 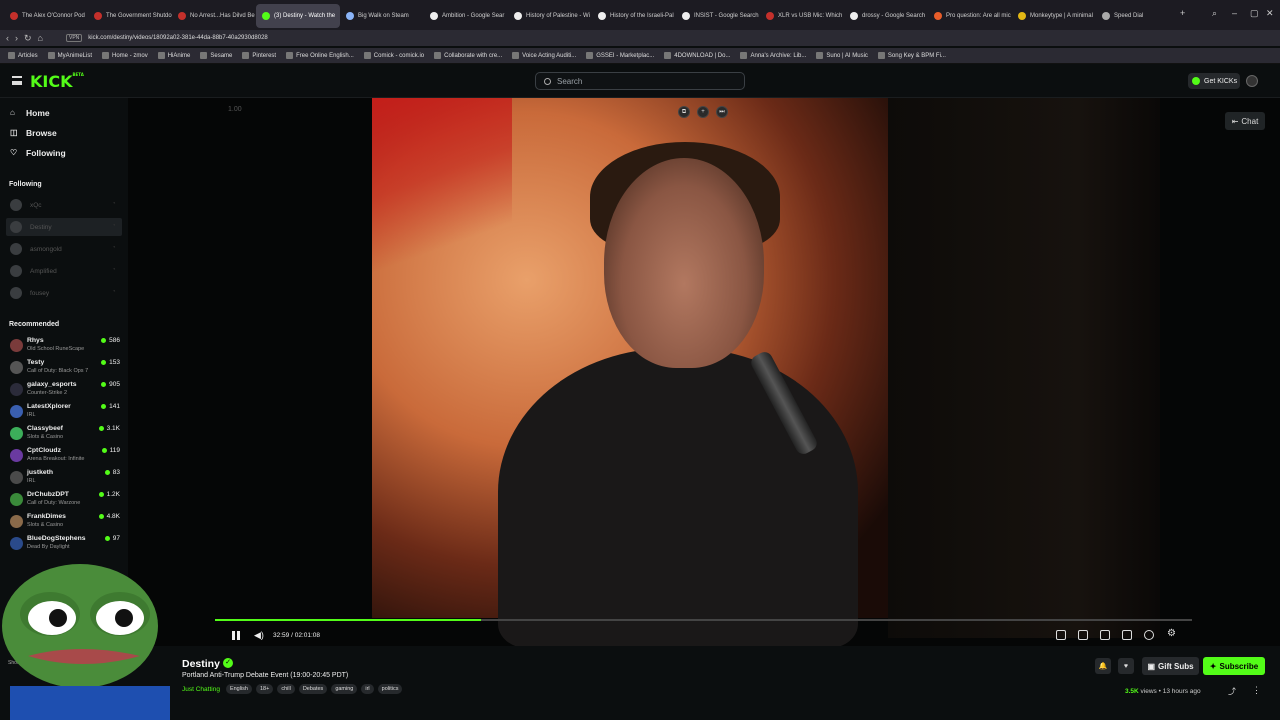 I want to click on following-item: xQc ◔, so click(x=66, y=205).